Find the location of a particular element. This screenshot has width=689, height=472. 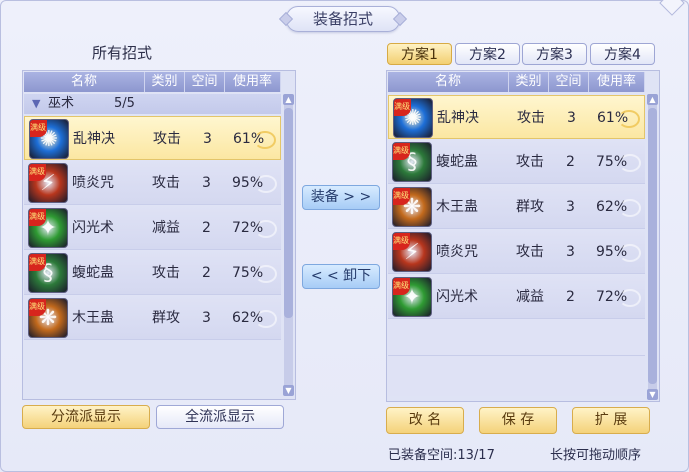

unequip-button: < < 卸下 is located at coordinates (341, 276).